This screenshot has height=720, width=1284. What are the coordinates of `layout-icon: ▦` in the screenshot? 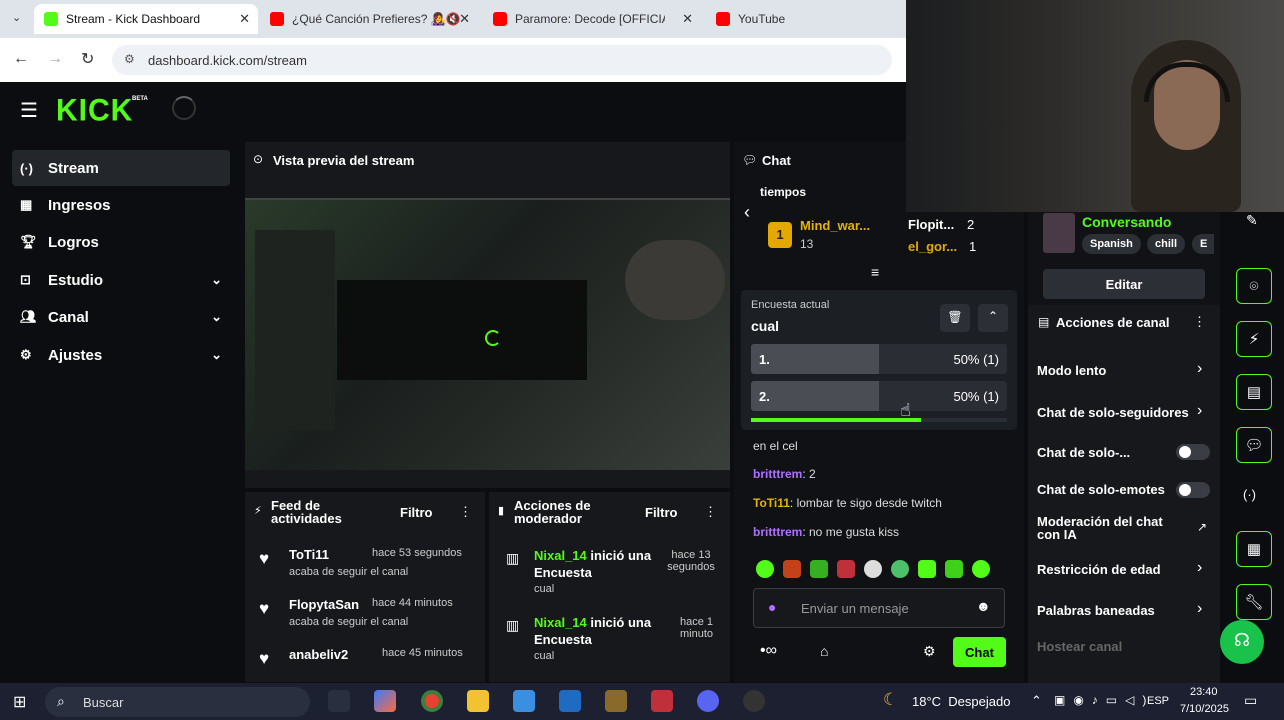 It's located at (1254, 549).